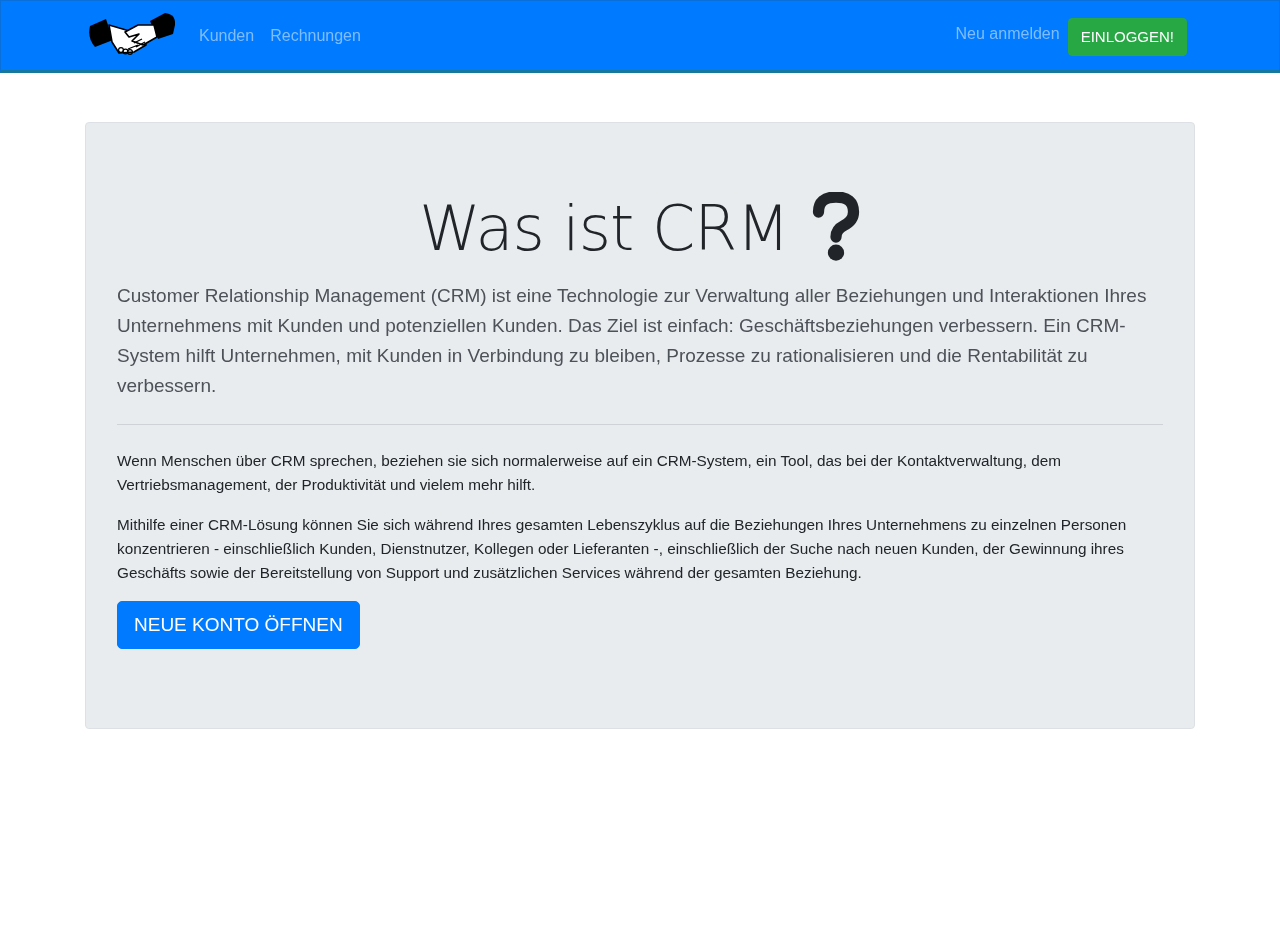 The image size is (1280, 950). Describe the element at coordinates (604, 229) in the screenshot. I see `hero-title: Was ist CRM` at that location.